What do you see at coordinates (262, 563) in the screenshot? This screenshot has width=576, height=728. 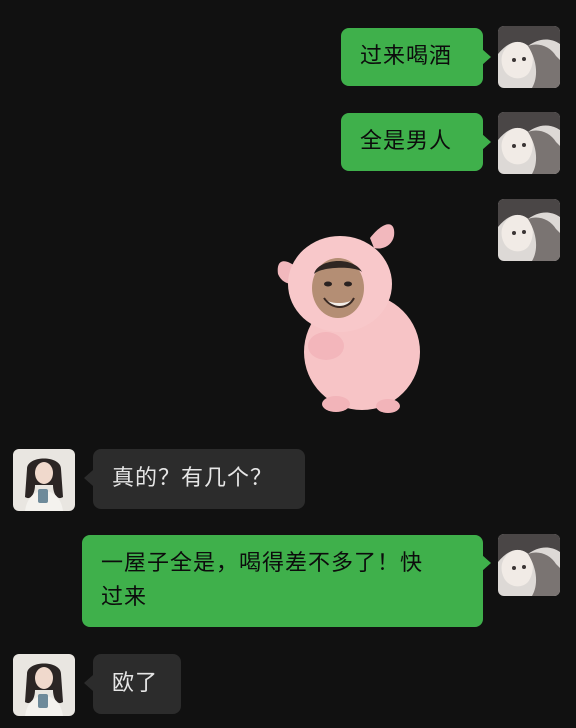 I see `message-text-line: 一屋子全是，喝得差不多了！快` at bounding box center [262, 563].